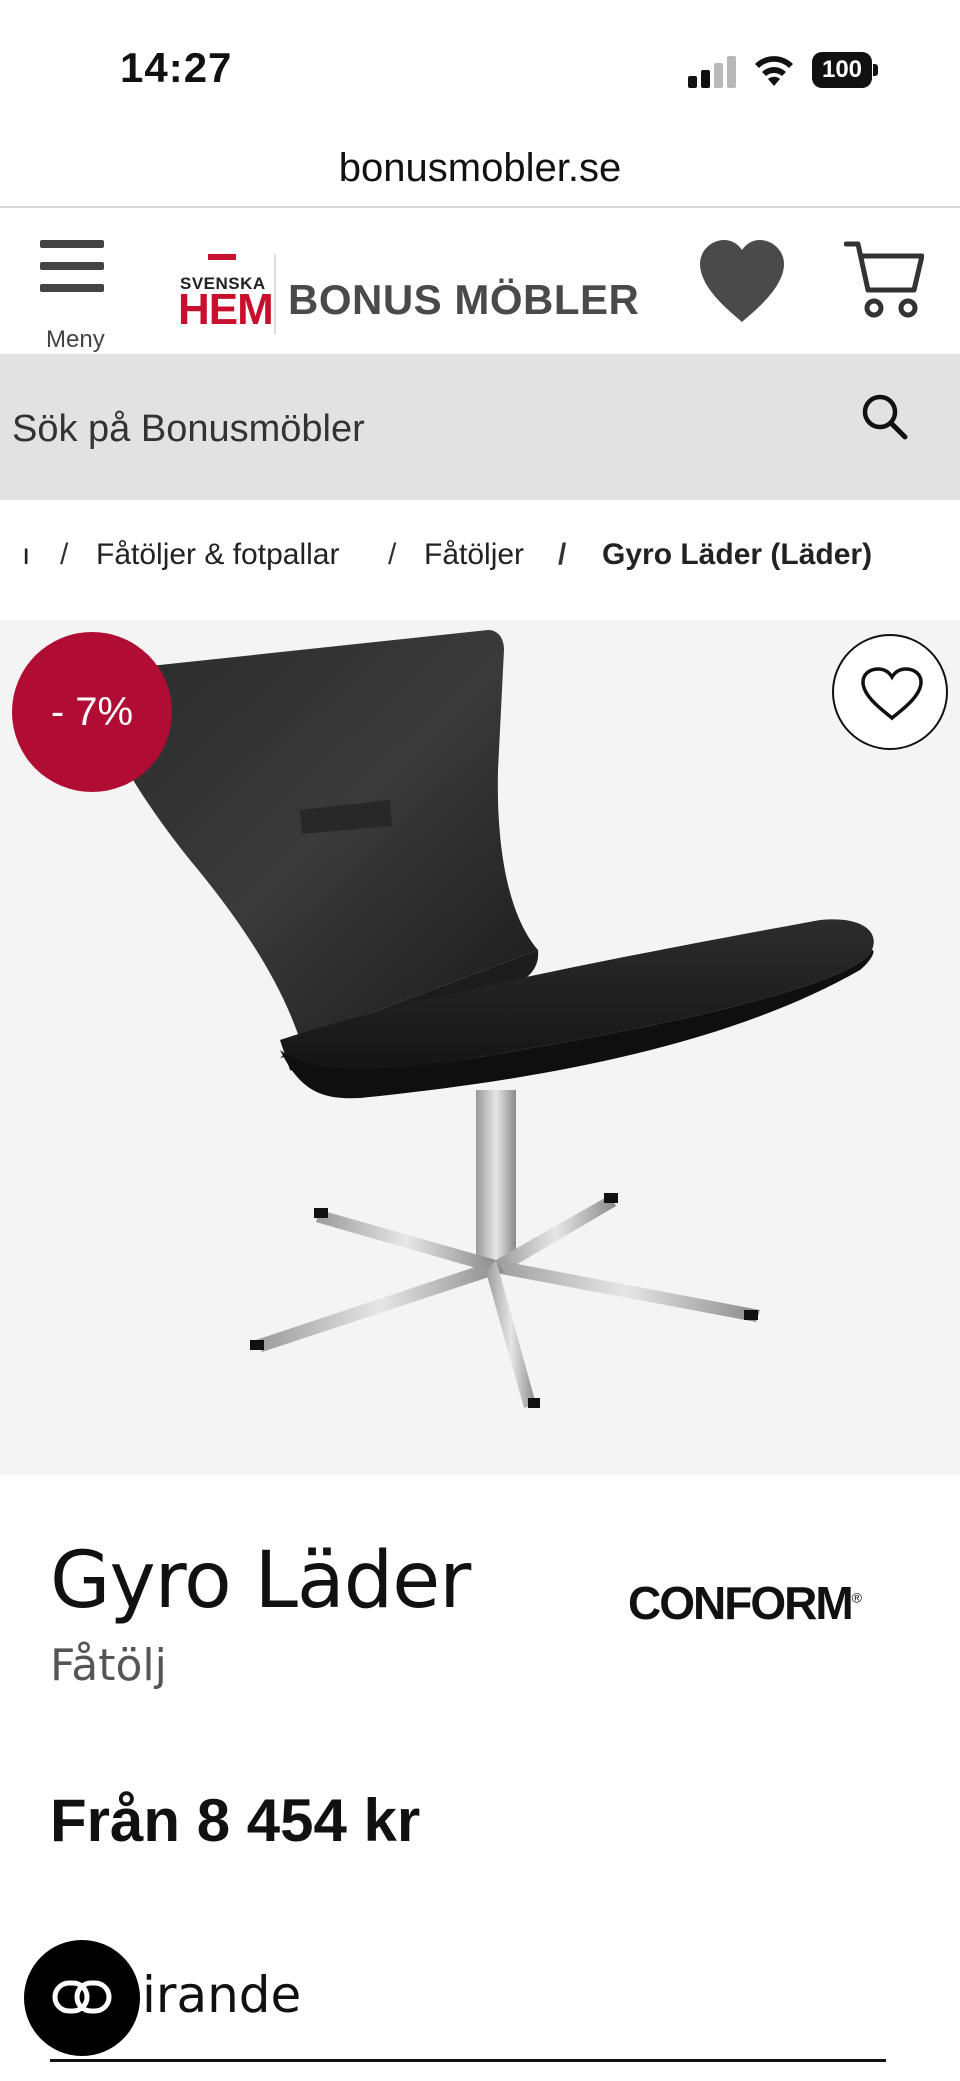  What do you see at coordinates (774, 71) in the screenshot?
I see `wifi-icon` at bounding box center [774, 71].